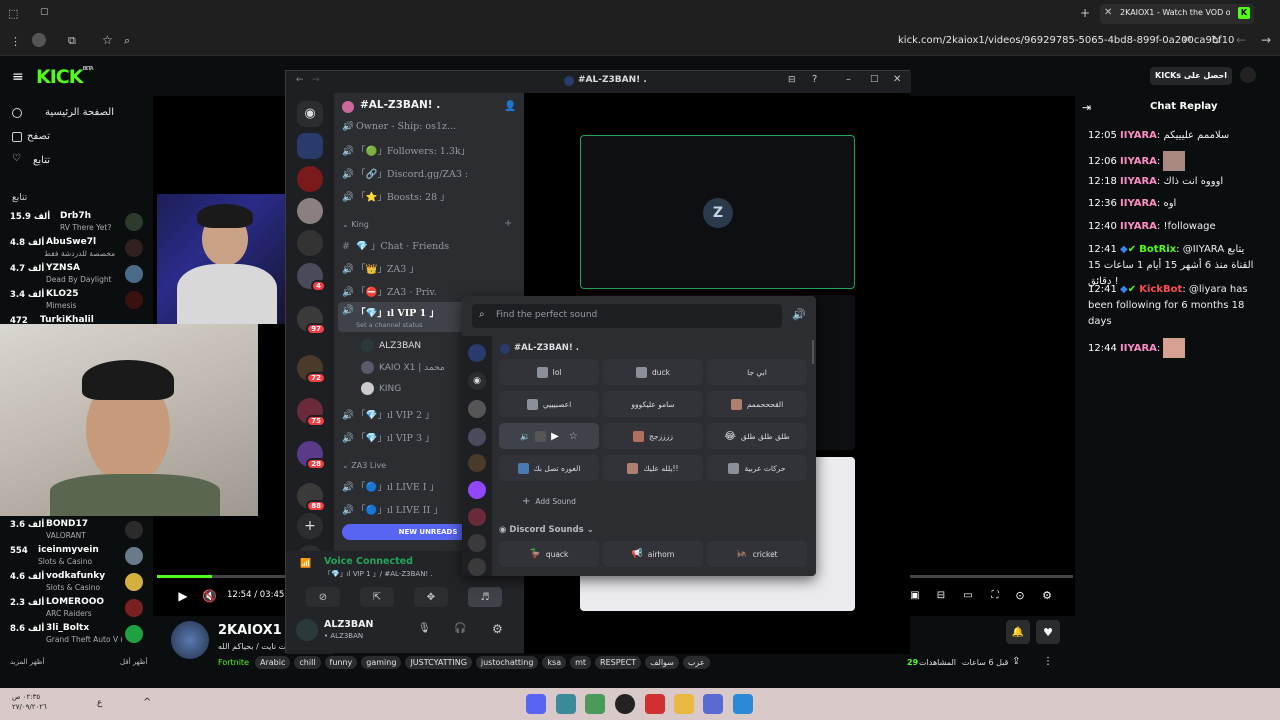  What do you see at coordinates (72, 112) in the screenshot?
I see `nav-home: الصفحة الرئيسية` at bounding box center [72, 112].